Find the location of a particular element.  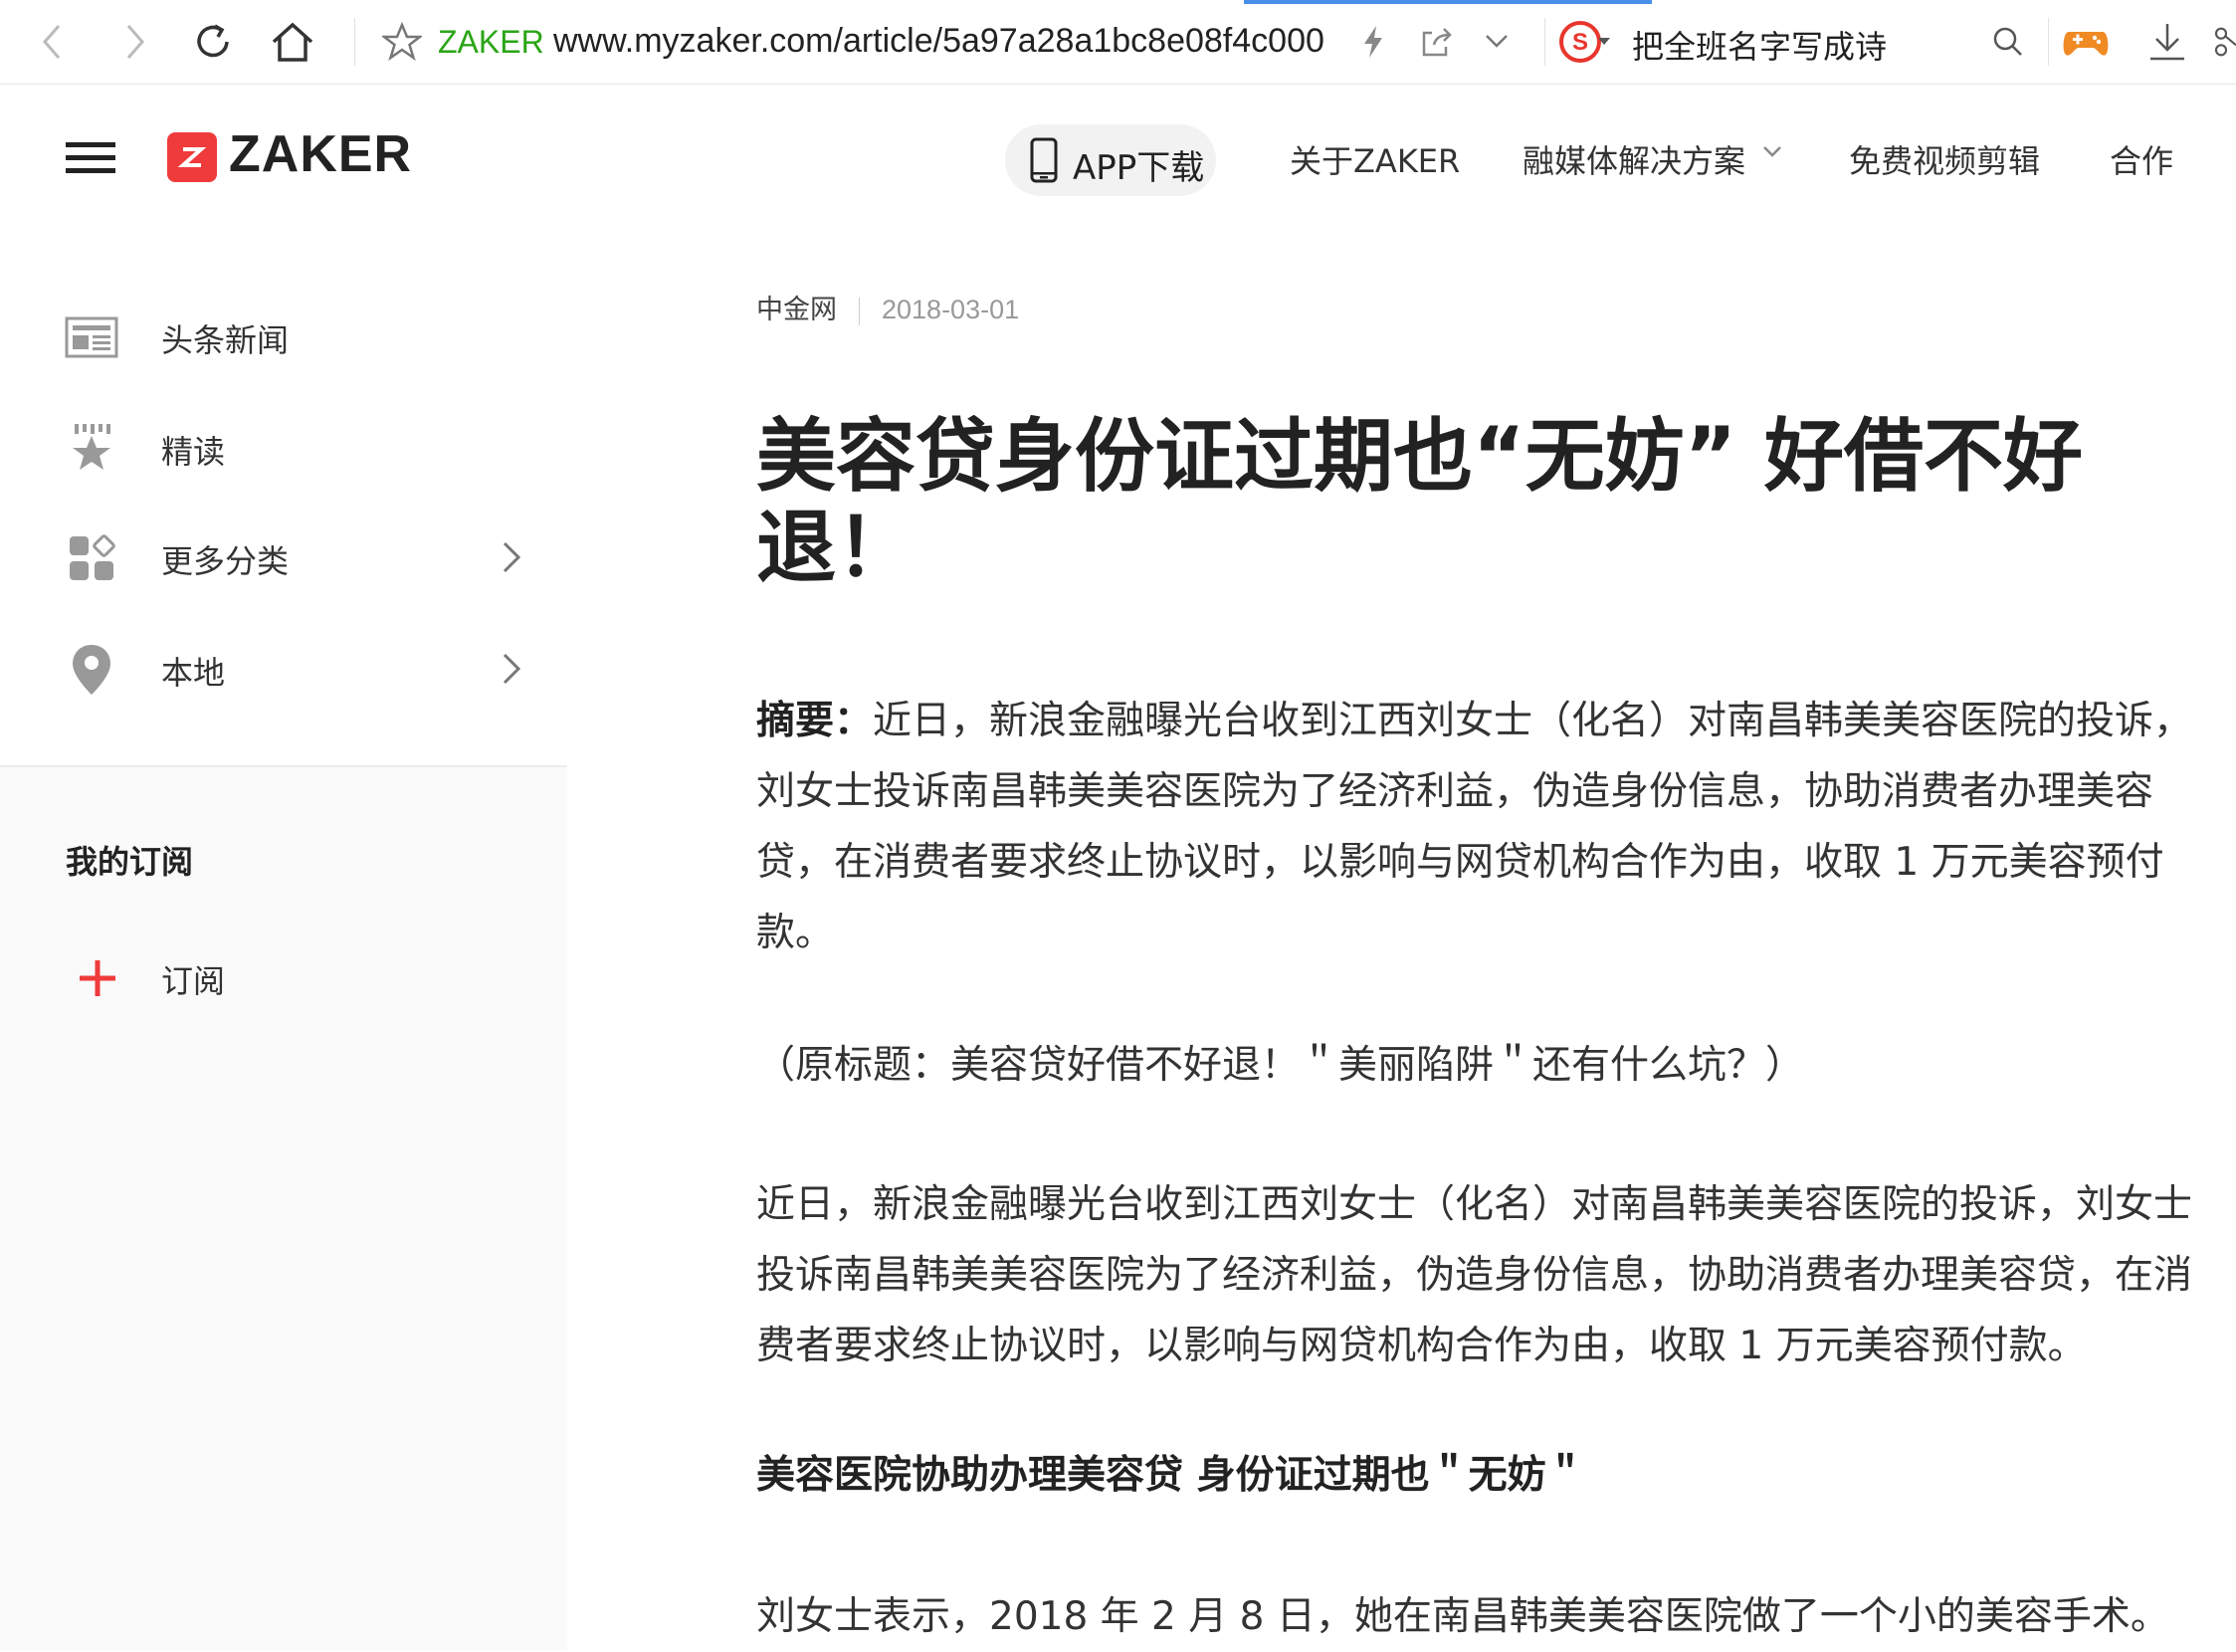

sidebar-item-more-categories: 更多分类 is located at coordinates (284, 557).